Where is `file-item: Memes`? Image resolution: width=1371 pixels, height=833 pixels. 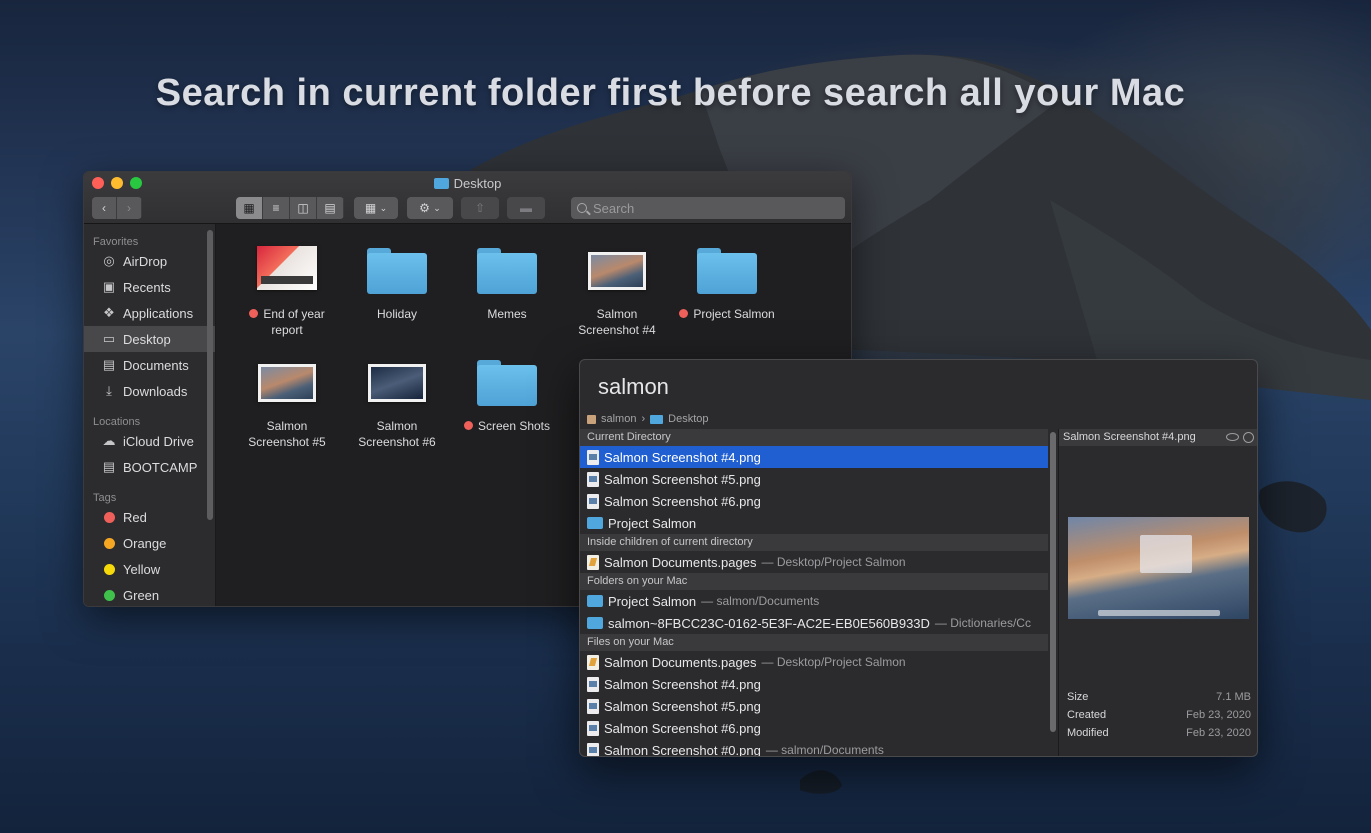
file-item: Memes is located at coordinates (507, 281).